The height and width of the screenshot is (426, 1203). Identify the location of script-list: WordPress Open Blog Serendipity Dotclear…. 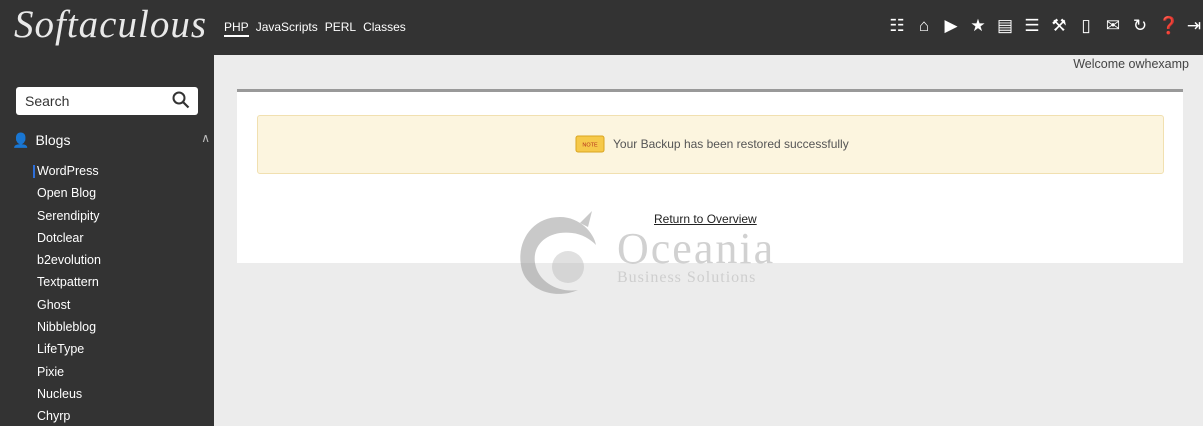
(67, 293).